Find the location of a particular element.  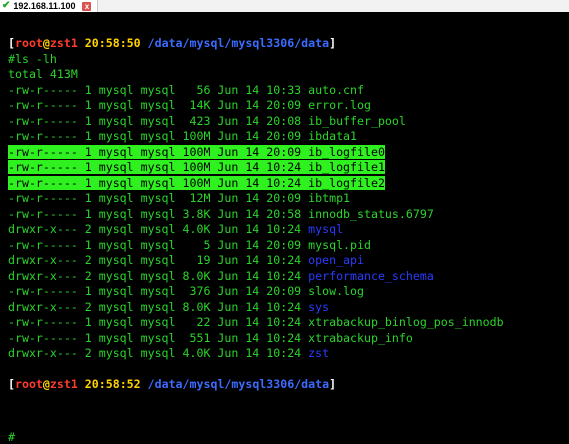

file-meta: -rw-r----- 1 mysql mysql 56 Jun 14 10:33 is located at coordinates (158, 89).